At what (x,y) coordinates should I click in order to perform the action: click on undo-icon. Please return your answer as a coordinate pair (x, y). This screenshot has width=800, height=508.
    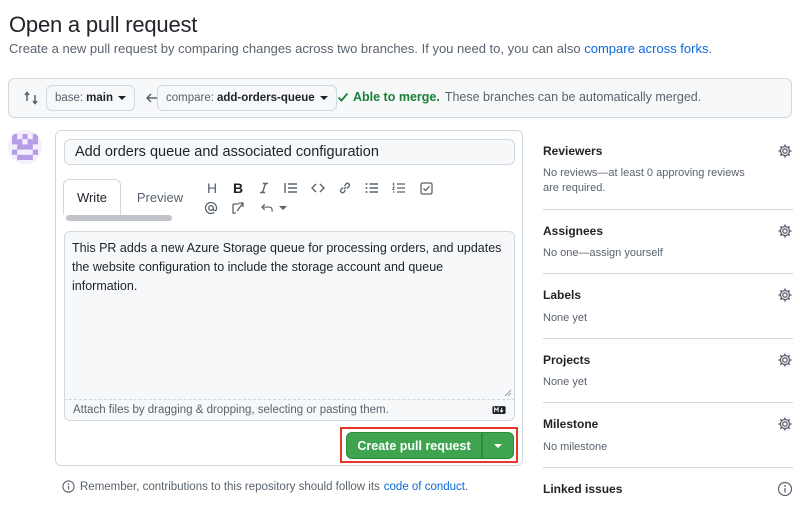
    Looking at the image, I should click on (267, 207).